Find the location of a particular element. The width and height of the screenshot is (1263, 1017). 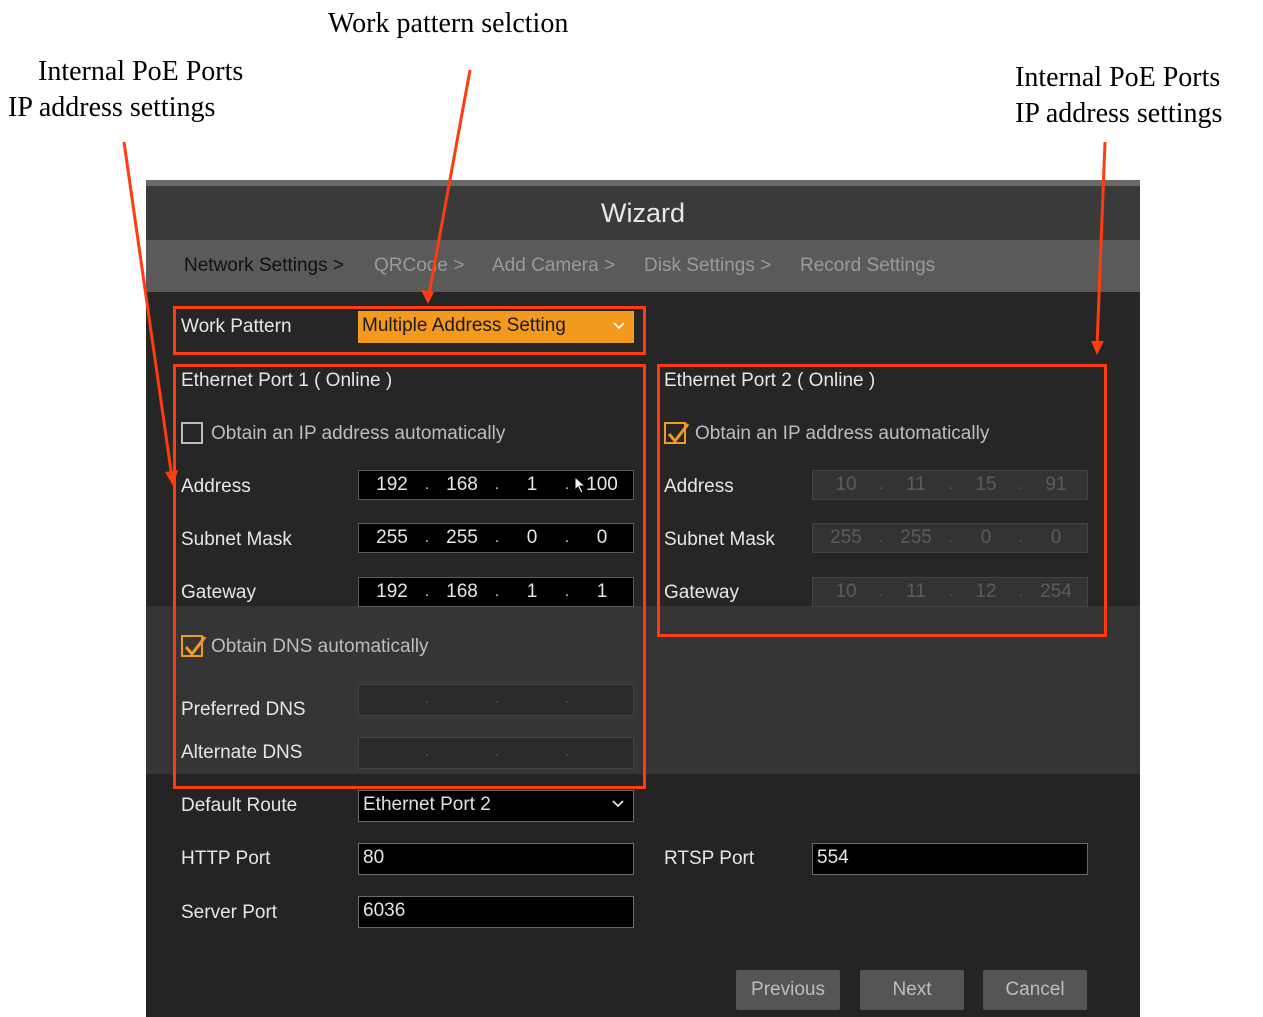

arrowhead-right is located at coordinates (1097, 348).